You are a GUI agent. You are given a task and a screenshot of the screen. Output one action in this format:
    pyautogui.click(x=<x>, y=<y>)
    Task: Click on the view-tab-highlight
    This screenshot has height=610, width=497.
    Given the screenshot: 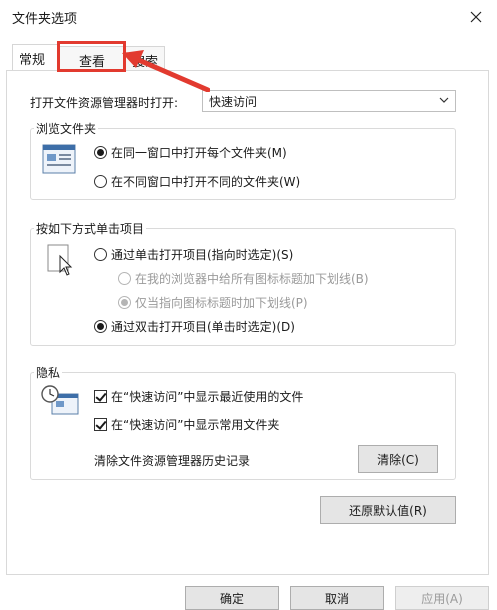 What is the action you would take?
    pyautogui.click(x=91, y=56)
    